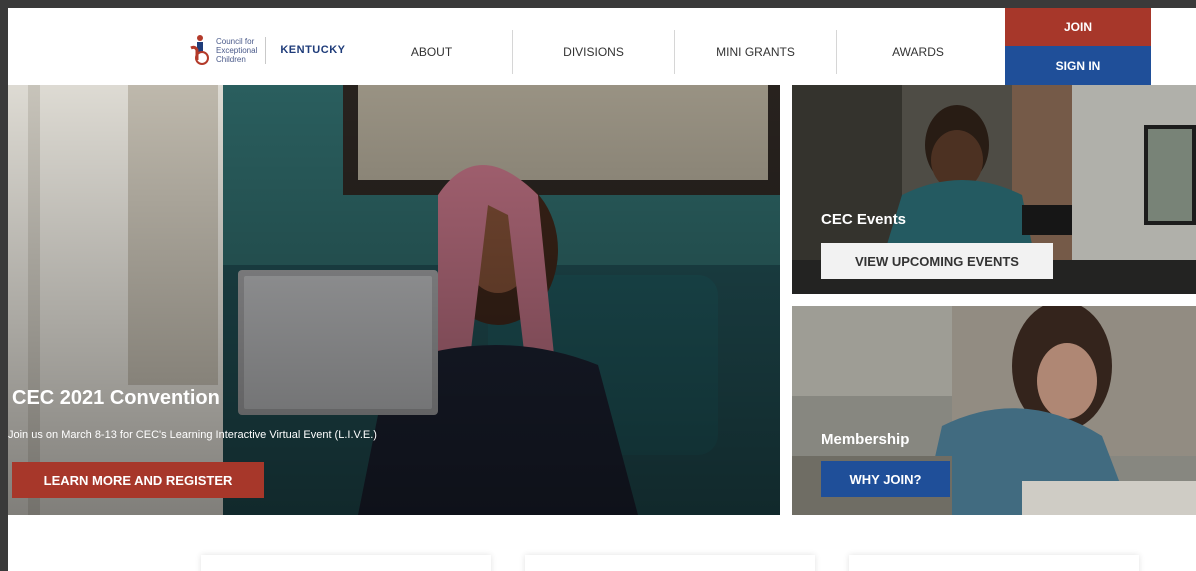 The width and height of the screenshot is (1196, 571). What do you see at coordinates (235, 41) in the screenshot?
I see `logo-line-1: Council for` at bounding box center [235, 41].